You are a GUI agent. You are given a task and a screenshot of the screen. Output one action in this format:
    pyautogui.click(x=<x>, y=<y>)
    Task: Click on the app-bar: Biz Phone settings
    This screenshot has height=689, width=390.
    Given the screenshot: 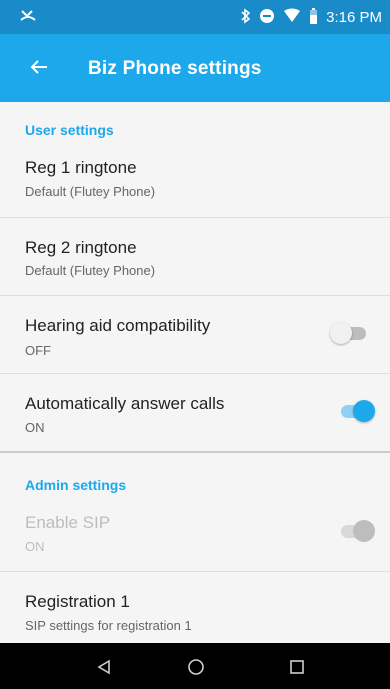 What is the action you would take?
    pyautogui.click(x=195, y=68)
    